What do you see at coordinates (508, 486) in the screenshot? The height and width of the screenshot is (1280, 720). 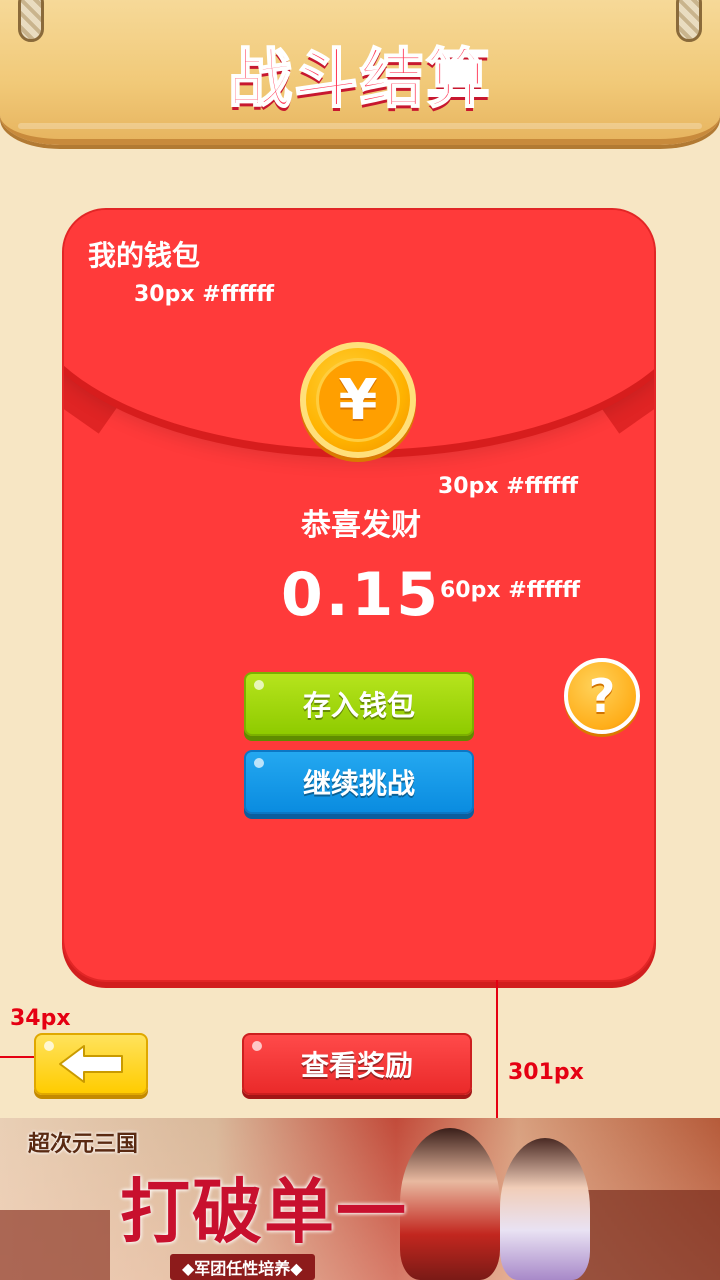 I see `annotation-congrats-spec: 30px #ffffff` at bounding box center [508, 486].